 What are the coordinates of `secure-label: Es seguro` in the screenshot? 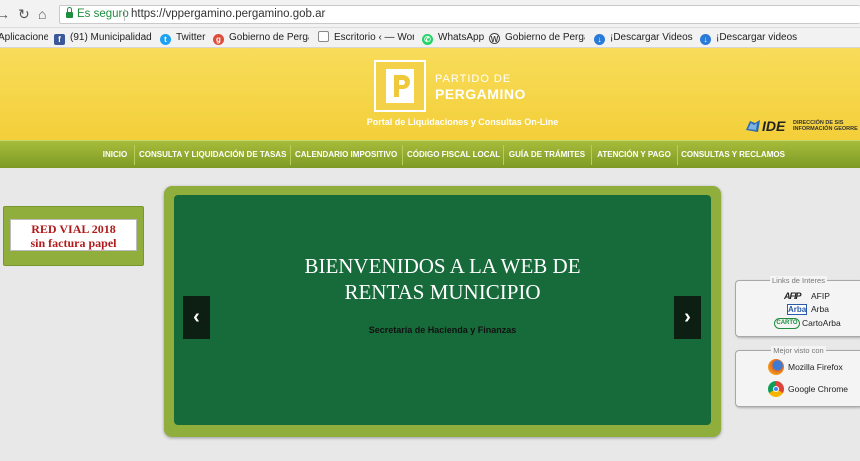 It's located at (103, 14).